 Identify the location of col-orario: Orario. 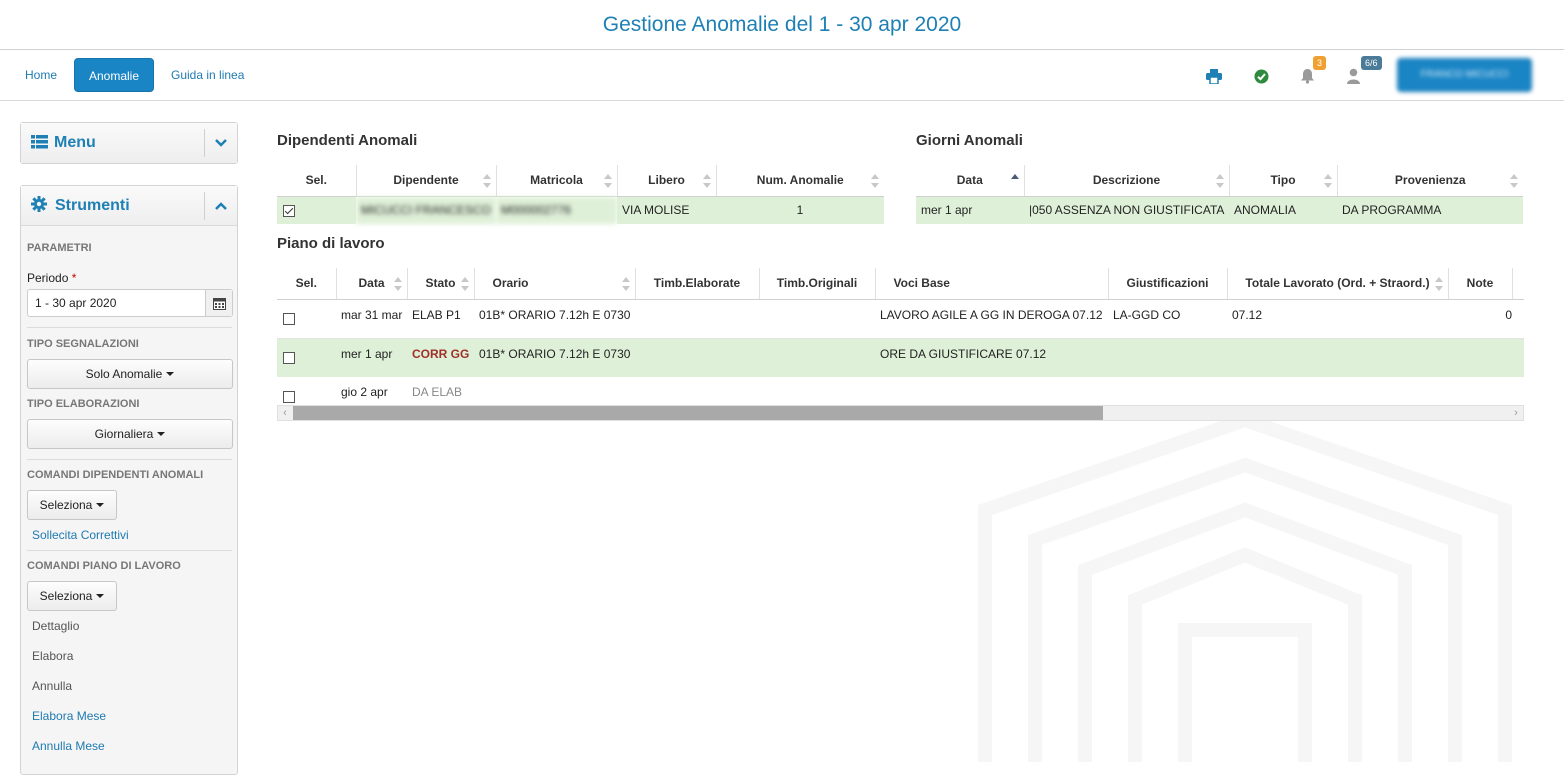
(554, 284).